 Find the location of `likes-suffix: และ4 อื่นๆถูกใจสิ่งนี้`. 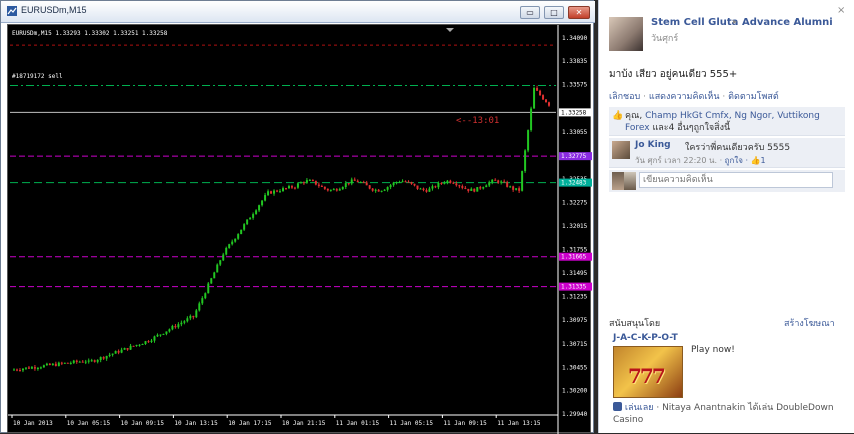

likes-suffix: และ4 อื่นๆถูกใจสิ่งนี้ is located at coordinates (690, 128).